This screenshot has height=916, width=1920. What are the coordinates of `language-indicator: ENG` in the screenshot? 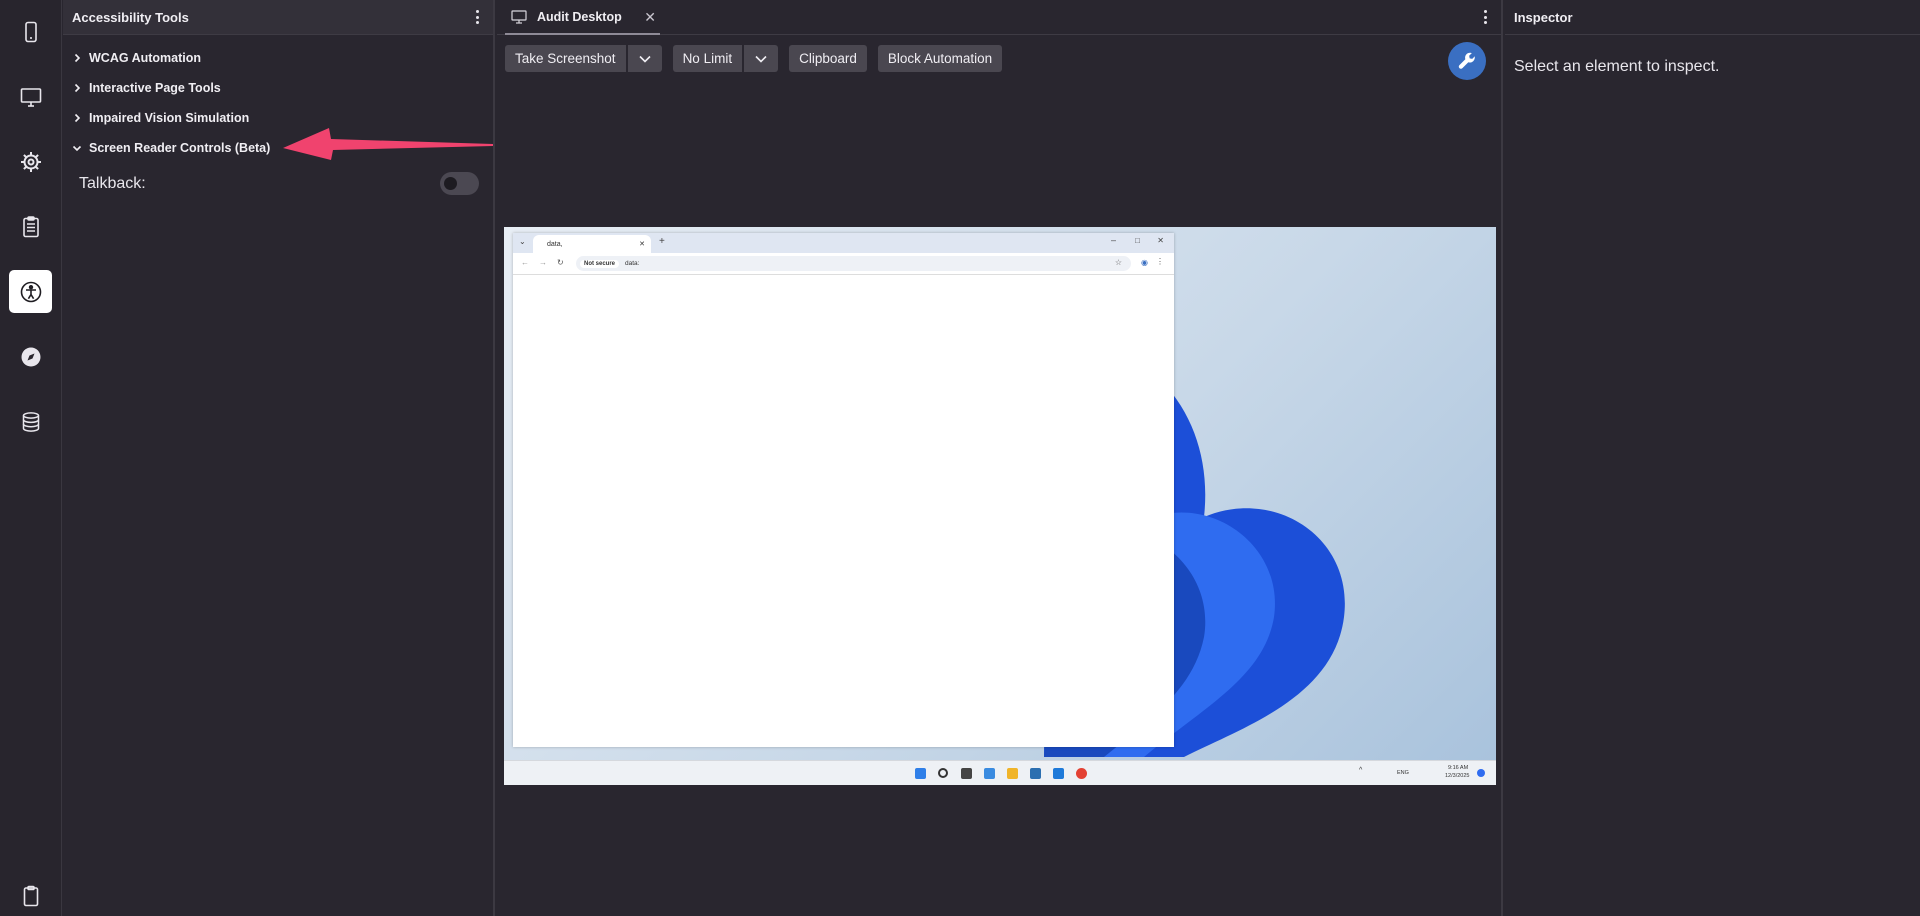 It's located at (1403, 773).